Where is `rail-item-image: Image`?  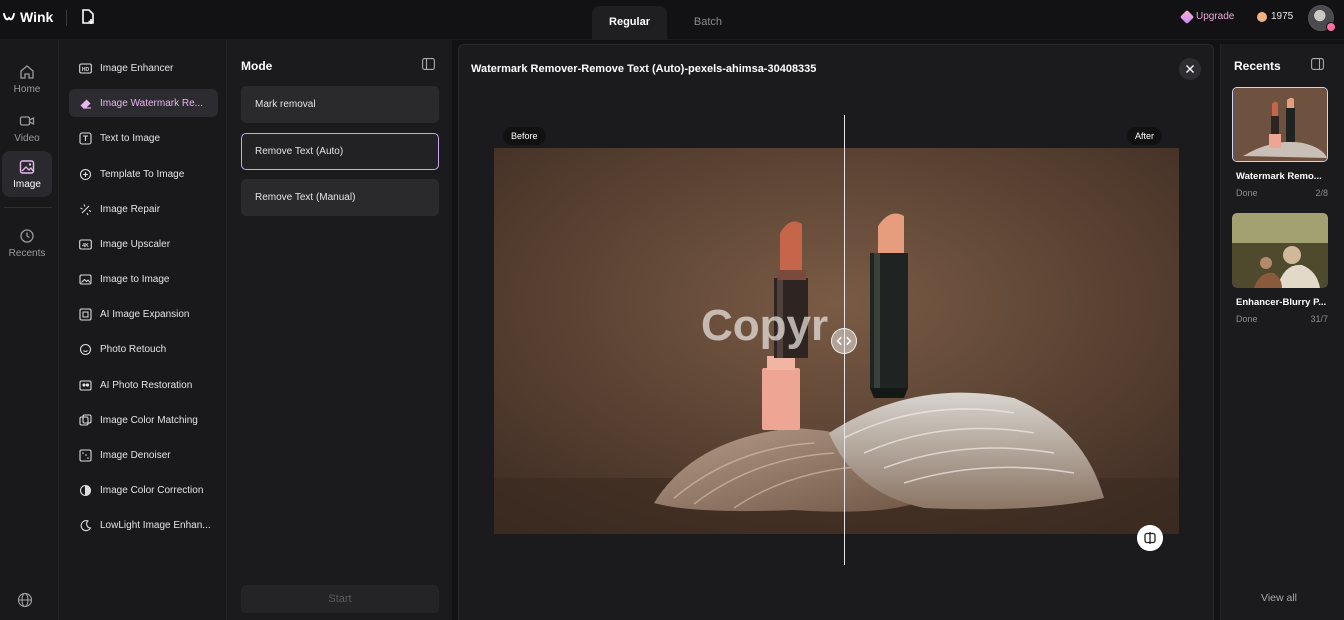 rail-item-image: Image is located at coordinates (27, 174).